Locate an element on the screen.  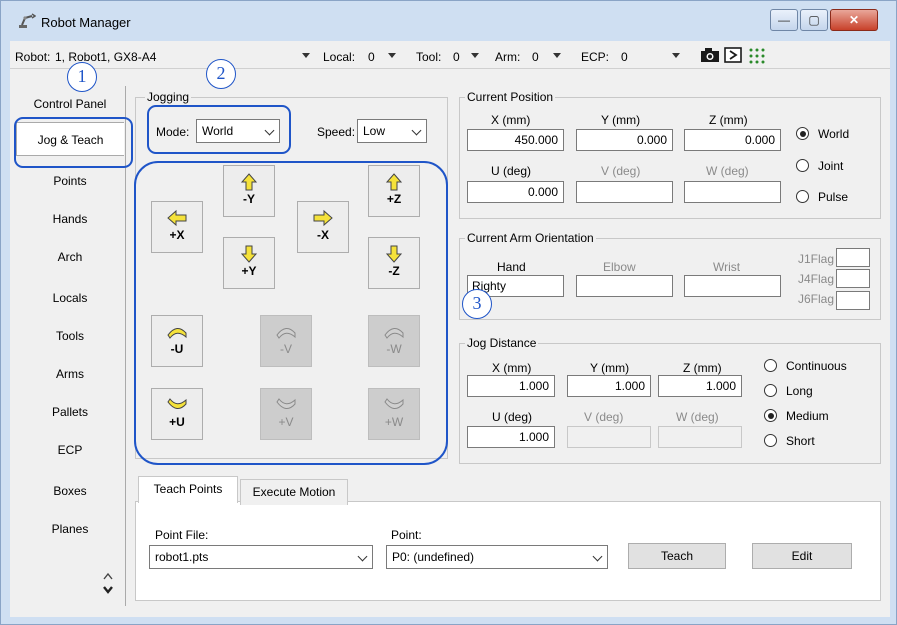
cp-u-field: 0.000 is located at coordinates (515, 192).